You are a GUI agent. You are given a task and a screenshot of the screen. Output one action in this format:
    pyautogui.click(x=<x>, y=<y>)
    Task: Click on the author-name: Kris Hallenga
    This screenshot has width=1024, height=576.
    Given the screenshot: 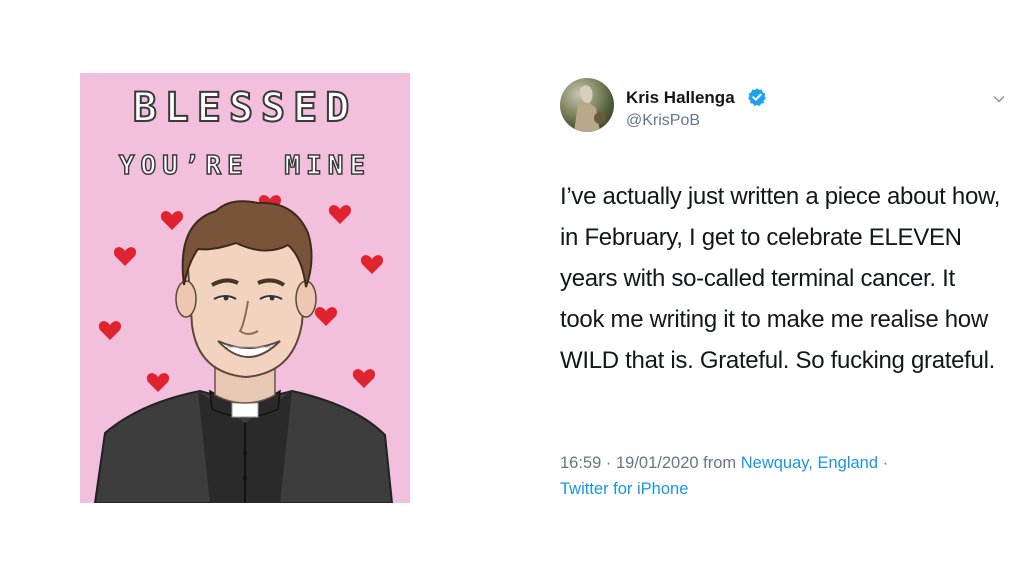 What is the action you would take?
    pyautogui.click(x=680, y=98)
    